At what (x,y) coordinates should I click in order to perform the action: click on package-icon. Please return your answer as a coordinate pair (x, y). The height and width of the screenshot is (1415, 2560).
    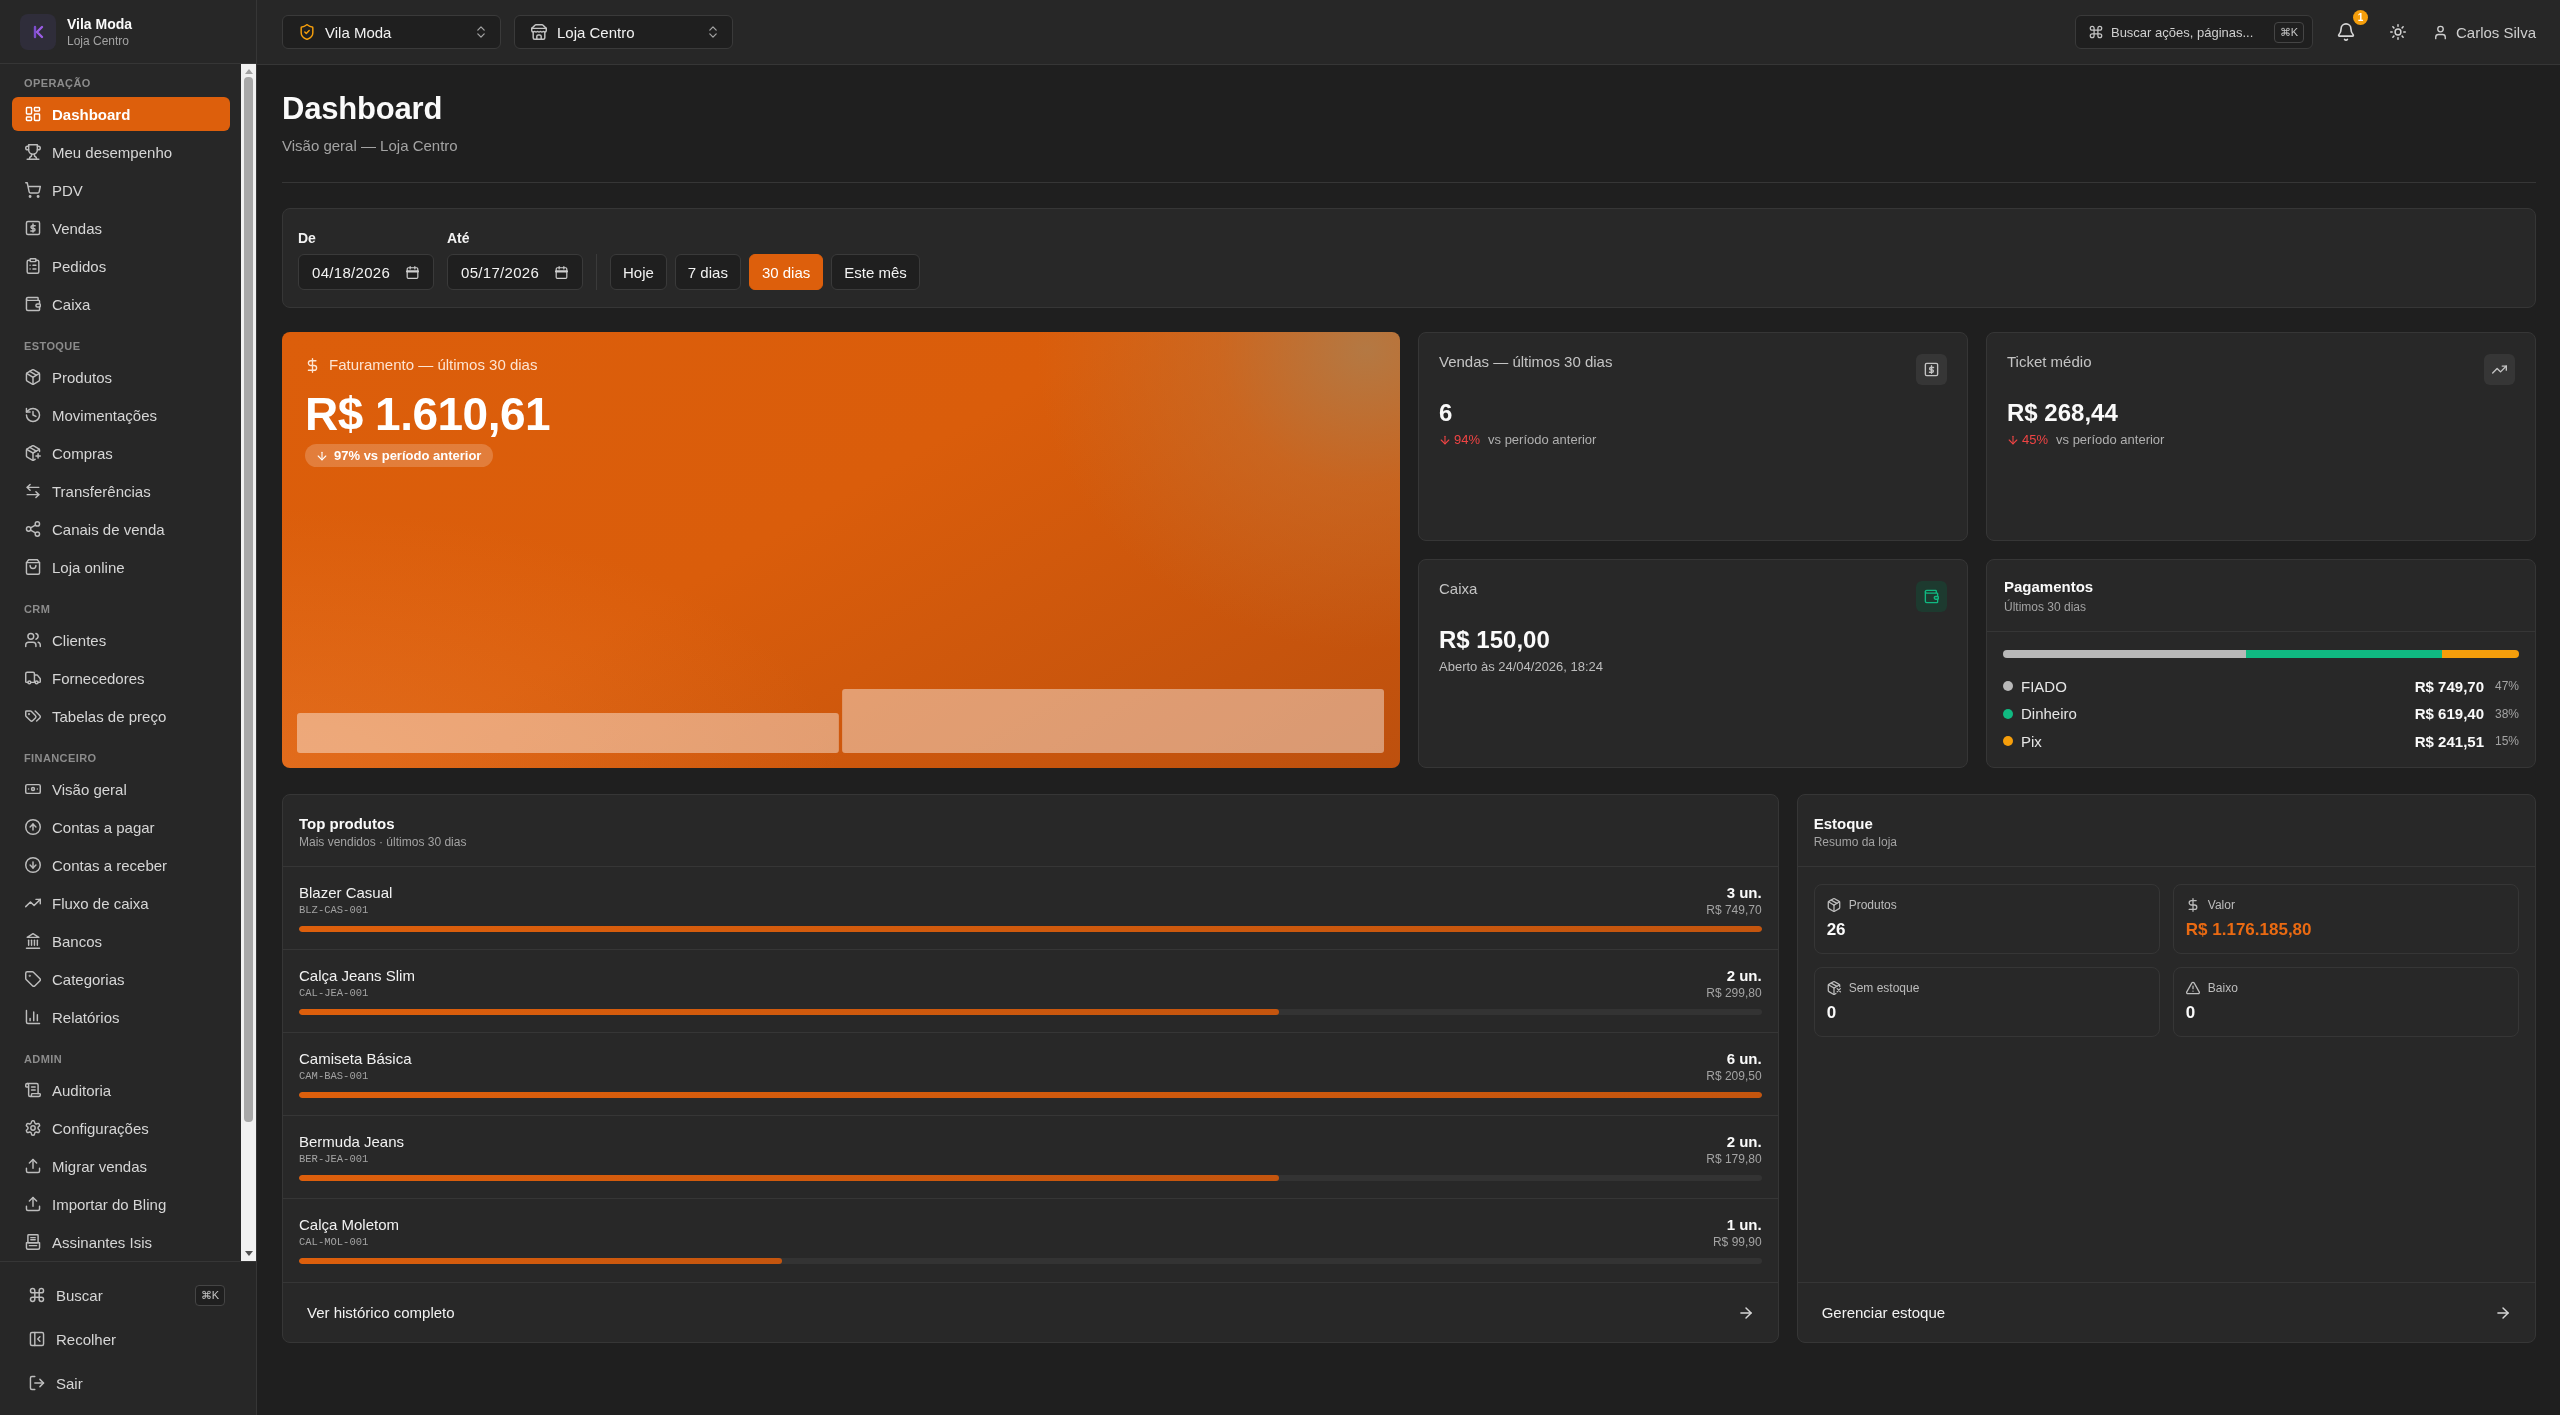
    Looking at the image, I should click on (1833, 905).